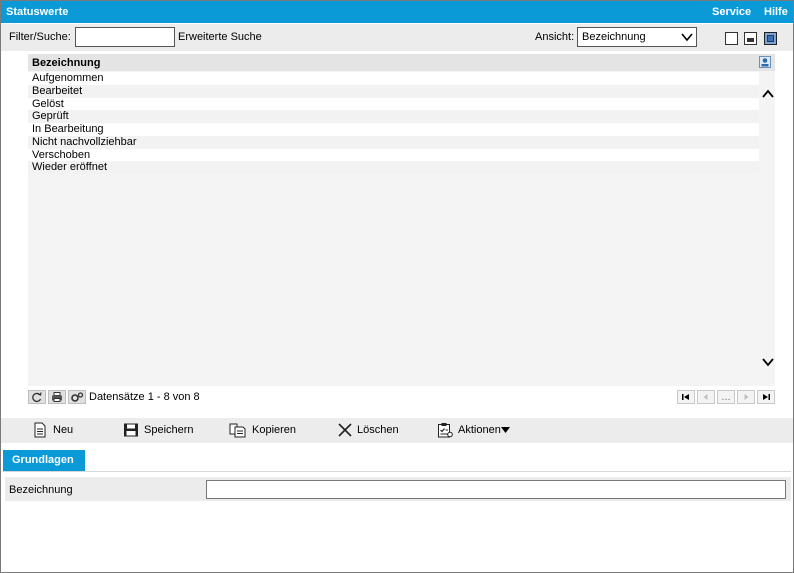 The image size is (794, 573). I want to click on actions-menu-button: Aktionen, so click(477, 430).